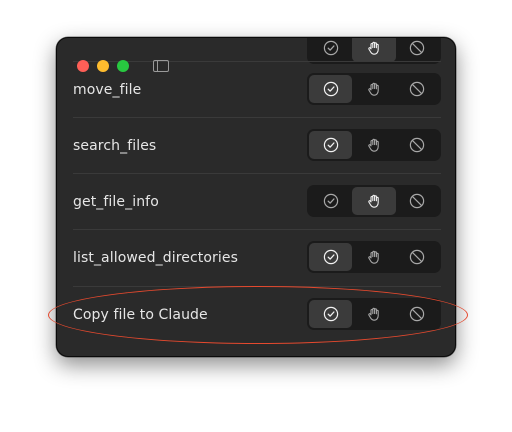 This screenshot has width=512, height=432. Describe the element at coordinates (161, 66) in the screenshot. I see `sidebar-toggle-icon` at that location.